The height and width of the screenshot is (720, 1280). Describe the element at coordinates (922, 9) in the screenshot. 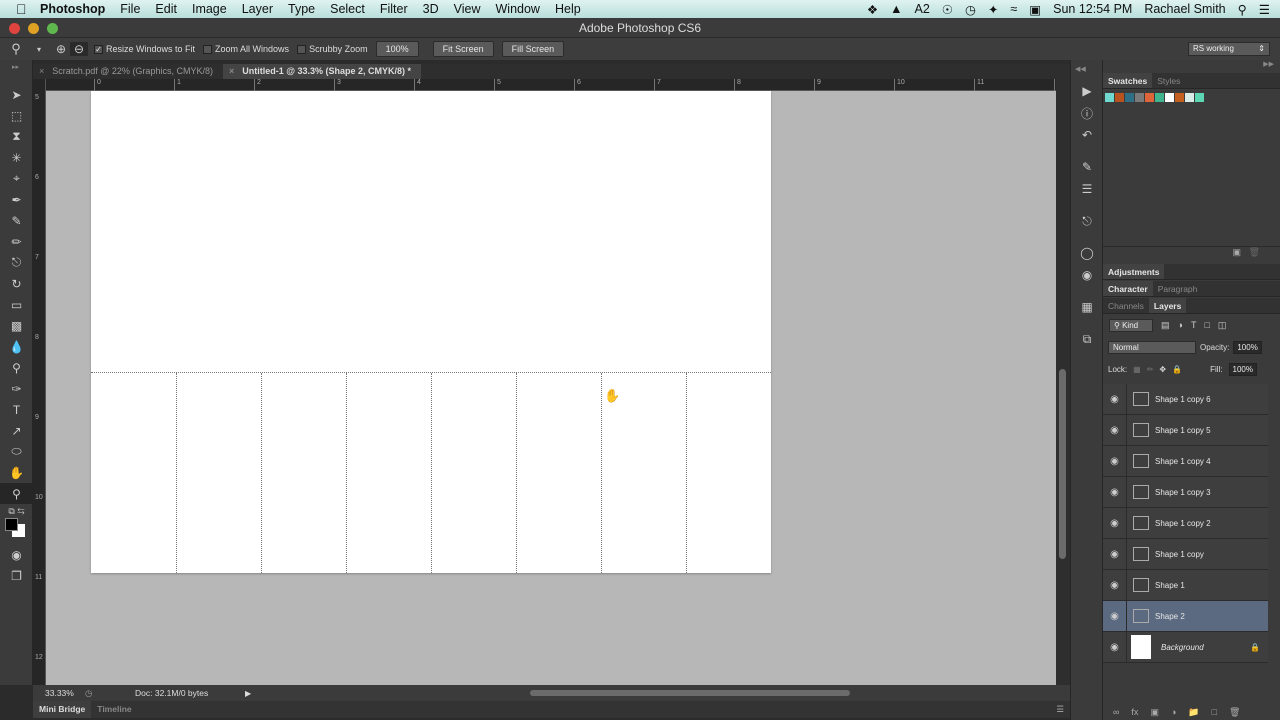

I see `adobe-icon: A2` at that location.